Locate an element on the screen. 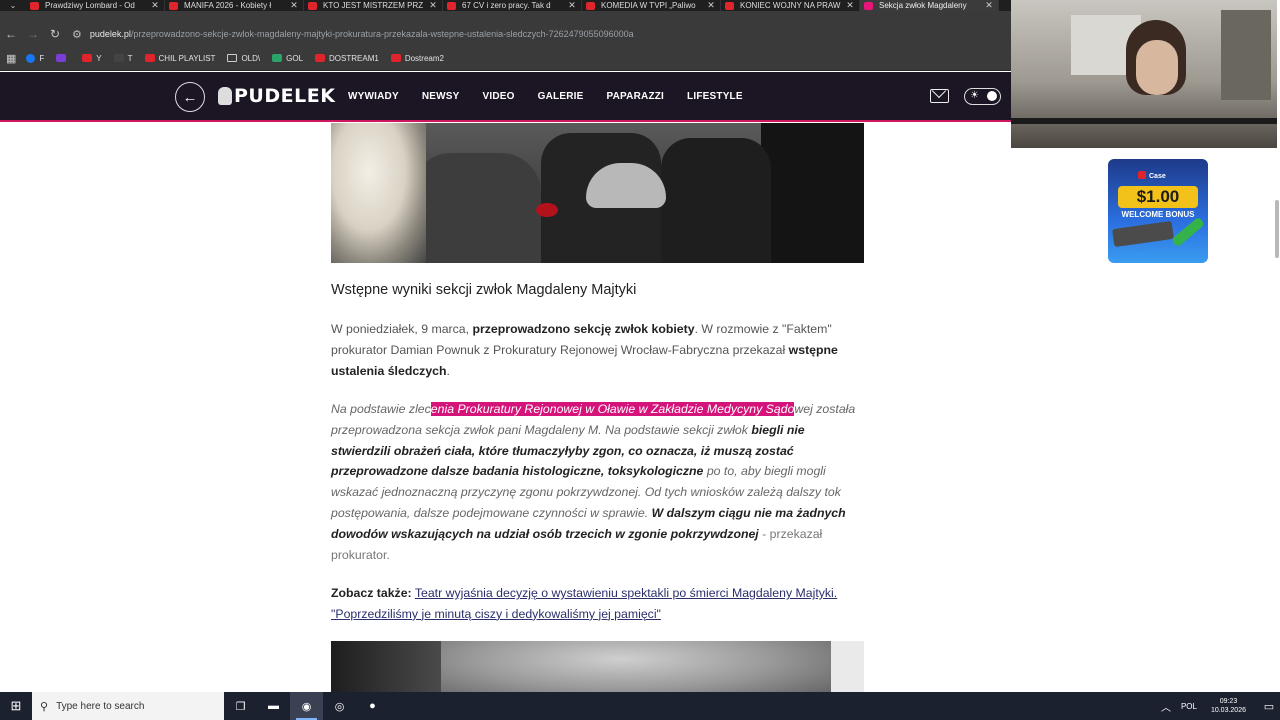 The image size is (1280, 720). nav-galerie: GALERIE is located at coordinates (561, 96).